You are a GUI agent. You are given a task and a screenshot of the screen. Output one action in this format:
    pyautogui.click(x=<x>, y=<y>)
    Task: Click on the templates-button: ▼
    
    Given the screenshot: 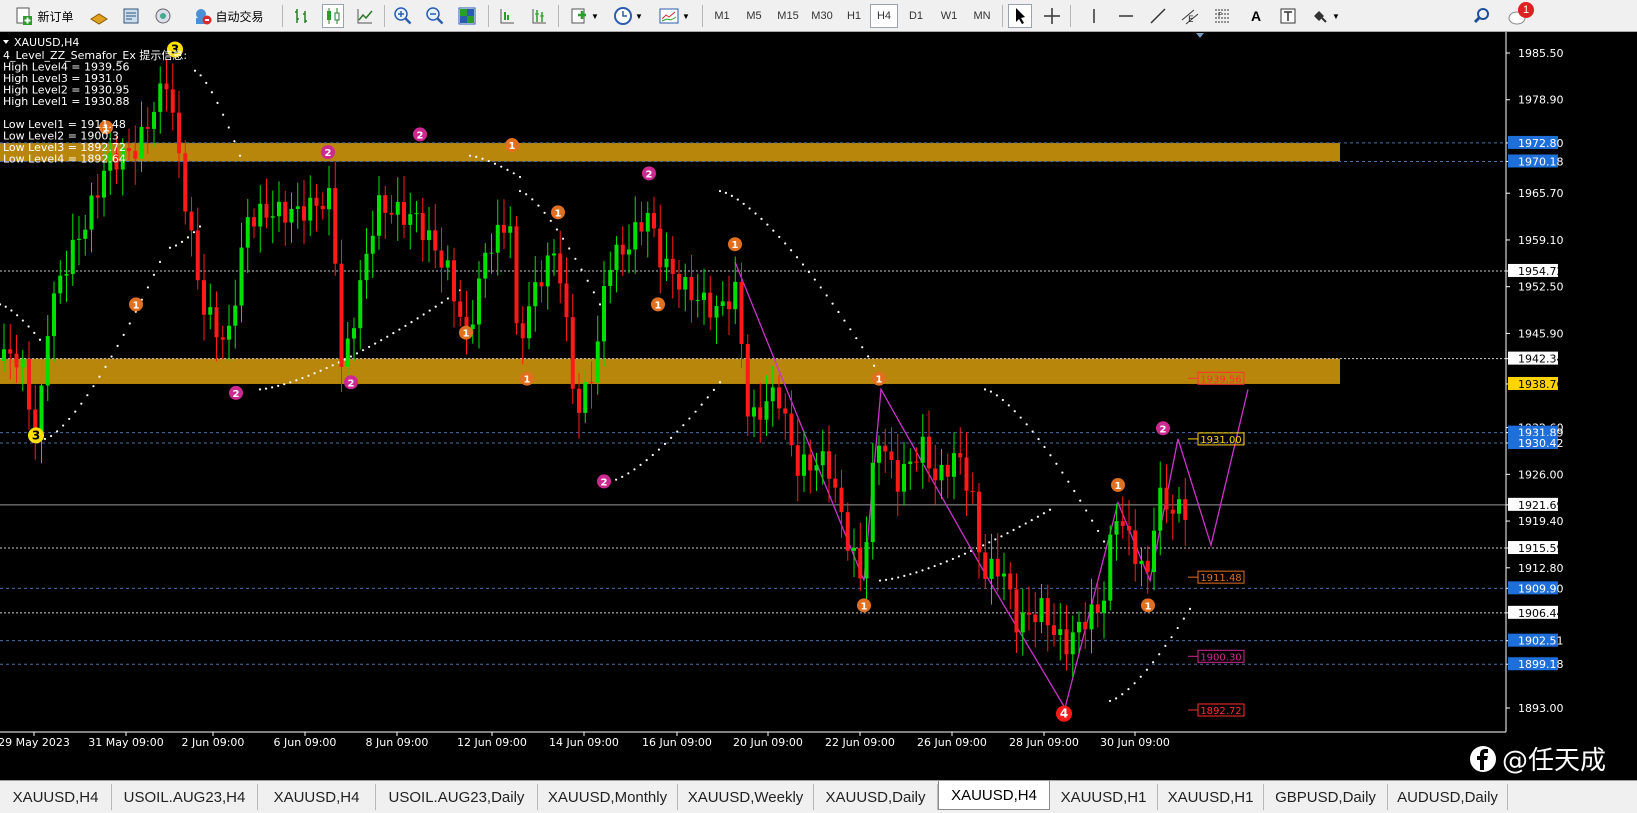 What is the action you would take?
    pyautogui.click(x=674, y=16)
    